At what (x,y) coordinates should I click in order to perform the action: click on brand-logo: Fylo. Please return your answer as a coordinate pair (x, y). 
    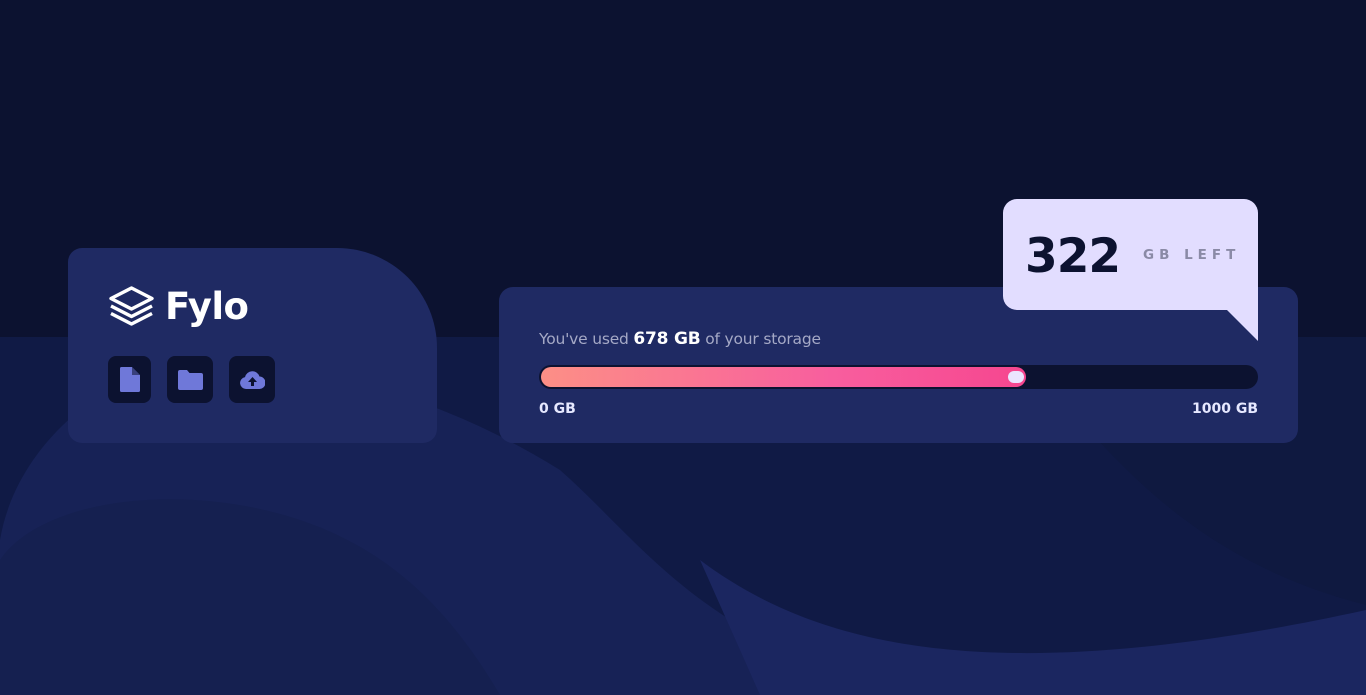
    Looking at the image, I should click on (178, 306).